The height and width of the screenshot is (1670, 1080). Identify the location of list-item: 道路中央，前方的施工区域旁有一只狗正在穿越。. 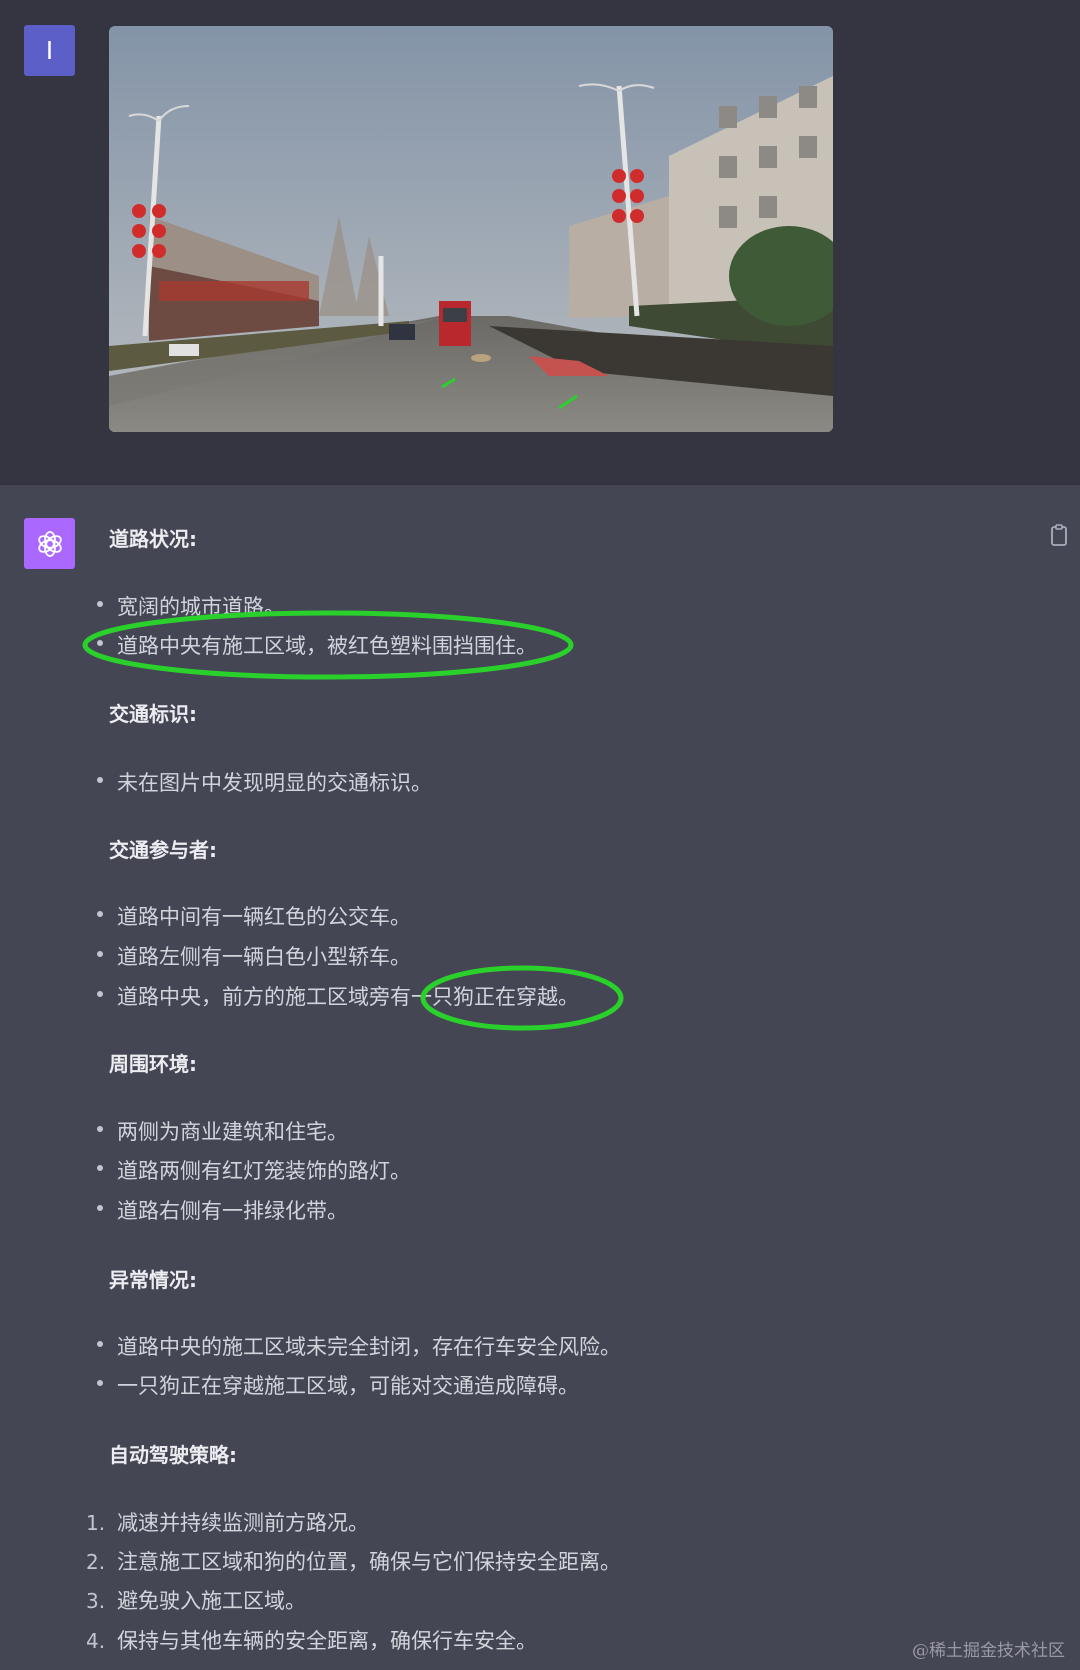
(348, 997).